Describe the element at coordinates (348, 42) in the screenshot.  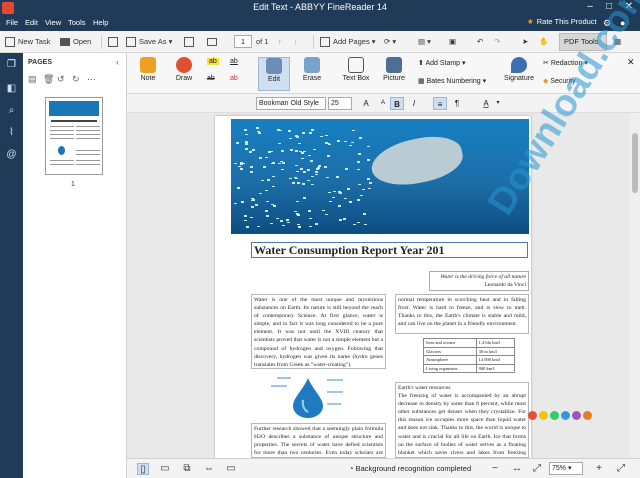
I see `add-pages-button: Add Pages ▾` at that location.